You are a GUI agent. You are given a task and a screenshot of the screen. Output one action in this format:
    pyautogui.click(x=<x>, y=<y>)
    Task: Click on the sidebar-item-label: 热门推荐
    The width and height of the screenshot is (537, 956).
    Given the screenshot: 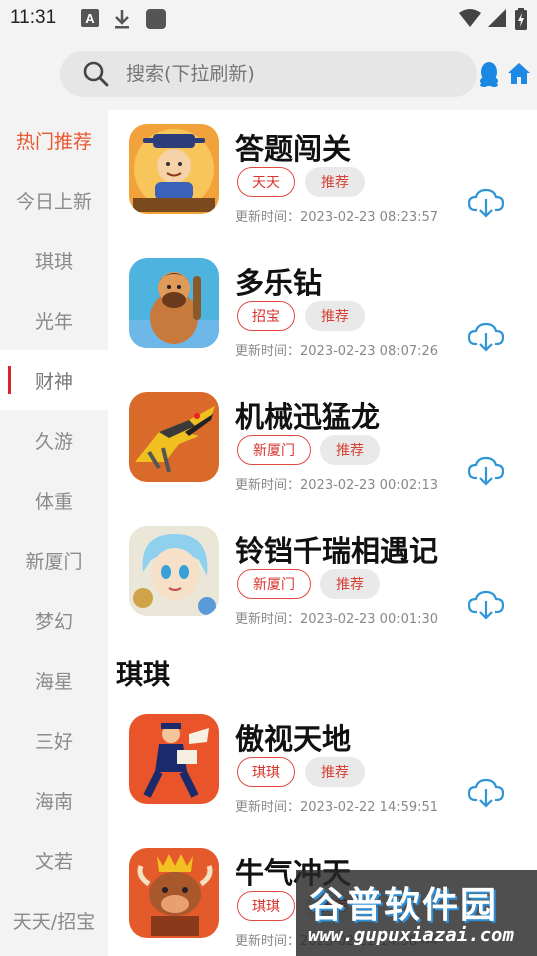 What is the action you would take?
    pyautogui.click(x=53, y=141)
    